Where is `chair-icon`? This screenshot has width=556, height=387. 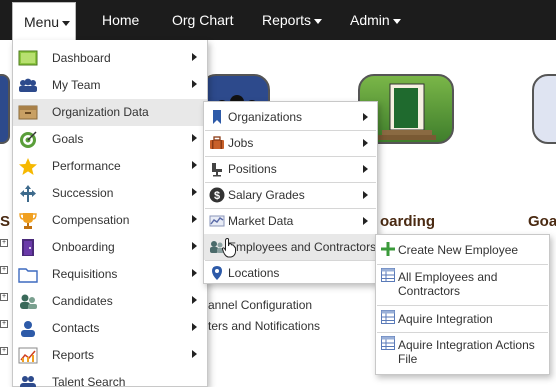
chair-icon is located at coordinates (217, 170).